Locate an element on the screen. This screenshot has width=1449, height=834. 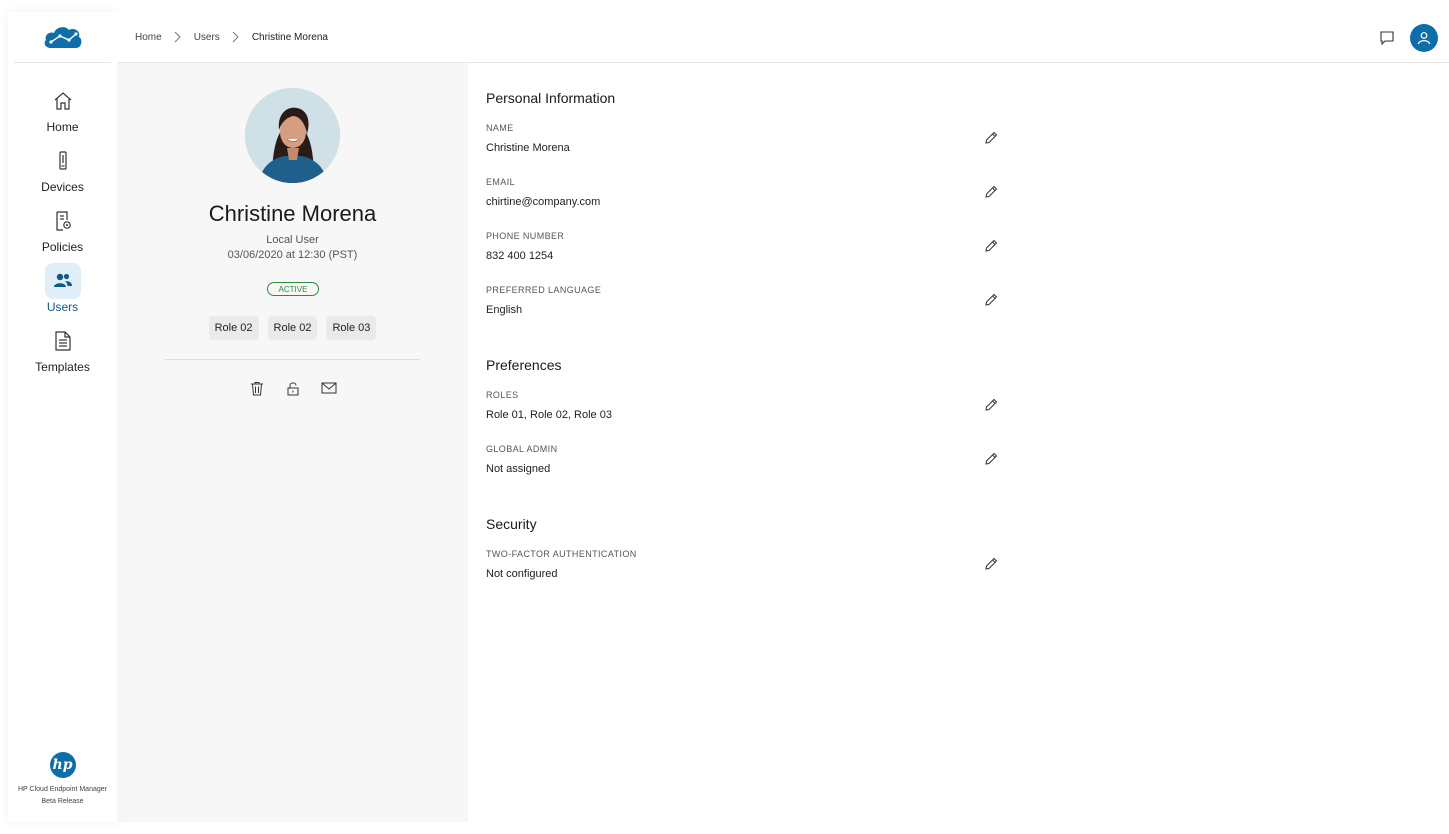
sidebar-item-label: Devices is located at coordinates (62, 187).